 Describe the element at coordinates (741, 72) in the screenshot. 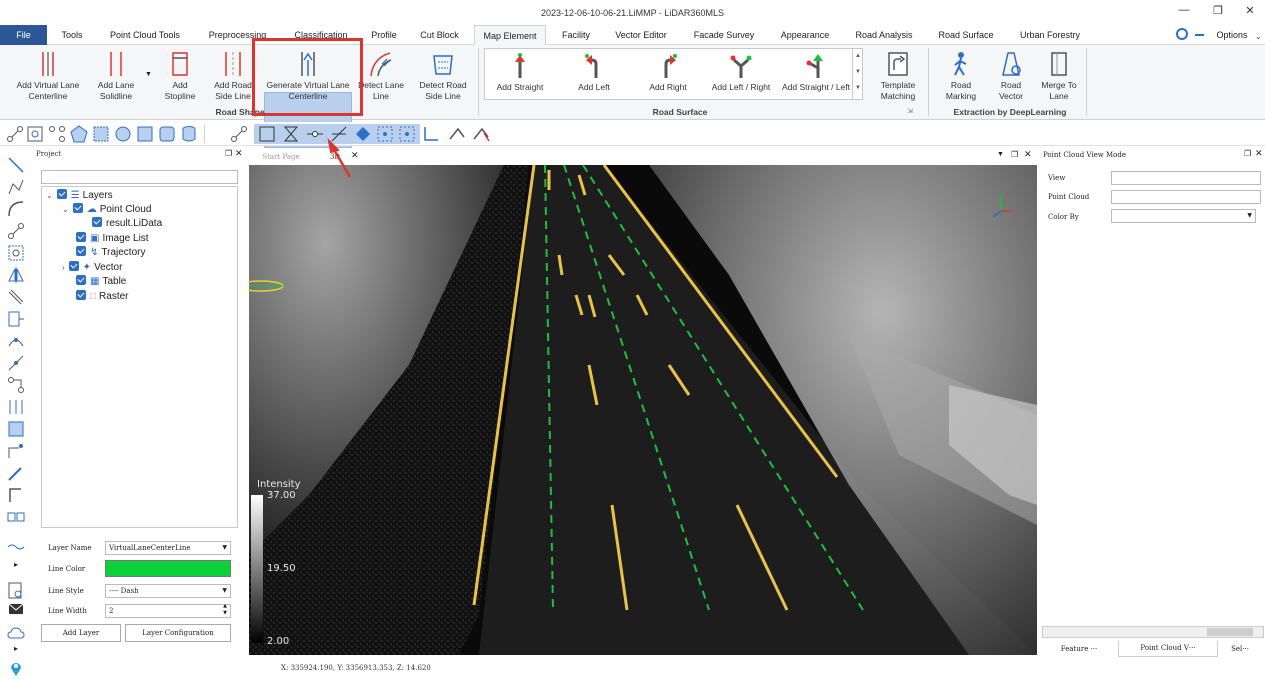

I see `add-left-right-button: Add Left / Right` at that location.